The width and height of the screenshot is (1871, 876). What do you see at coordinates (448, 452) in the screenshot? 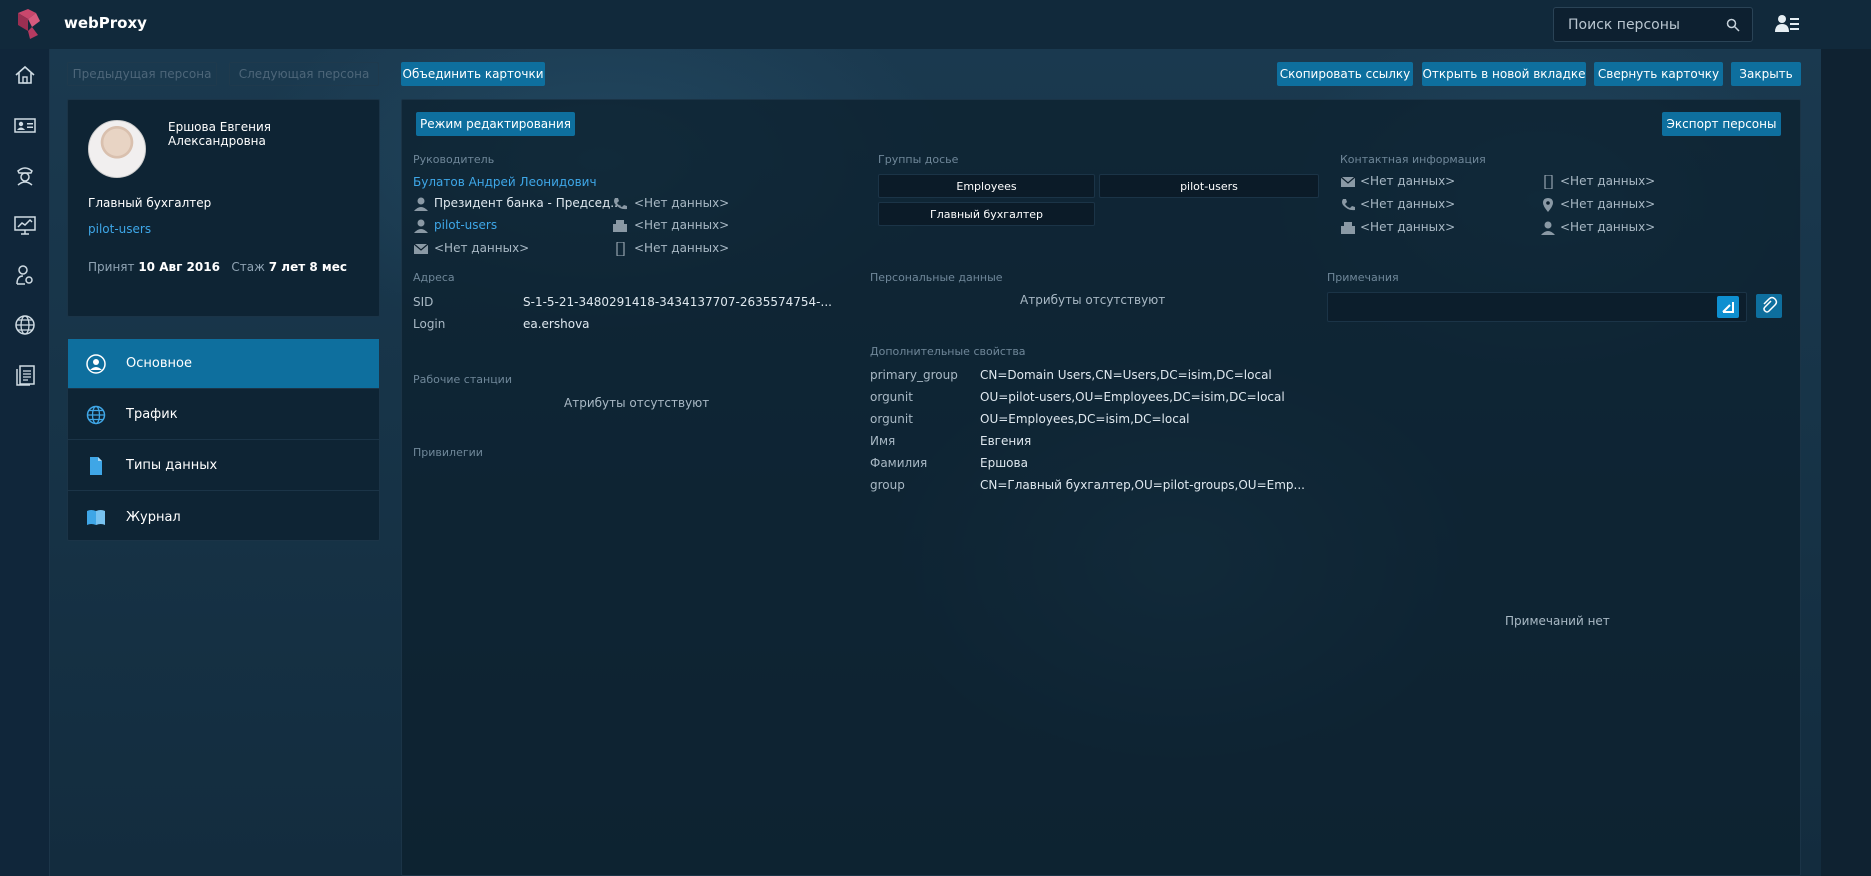
I see `privileges-label: Привилегии` at bounding box center [448, 452].